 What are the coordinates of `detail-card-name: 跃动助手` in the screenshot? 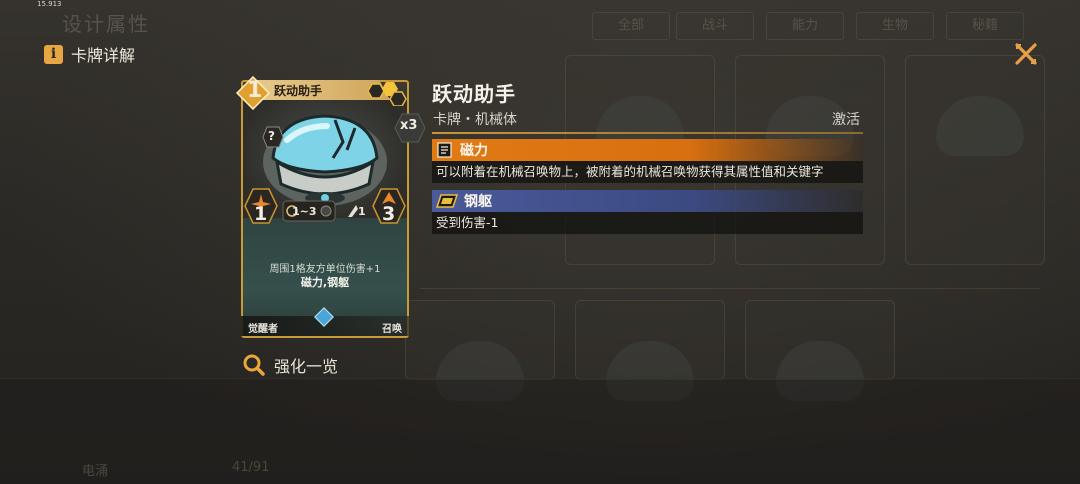 It's located at (474, 94).